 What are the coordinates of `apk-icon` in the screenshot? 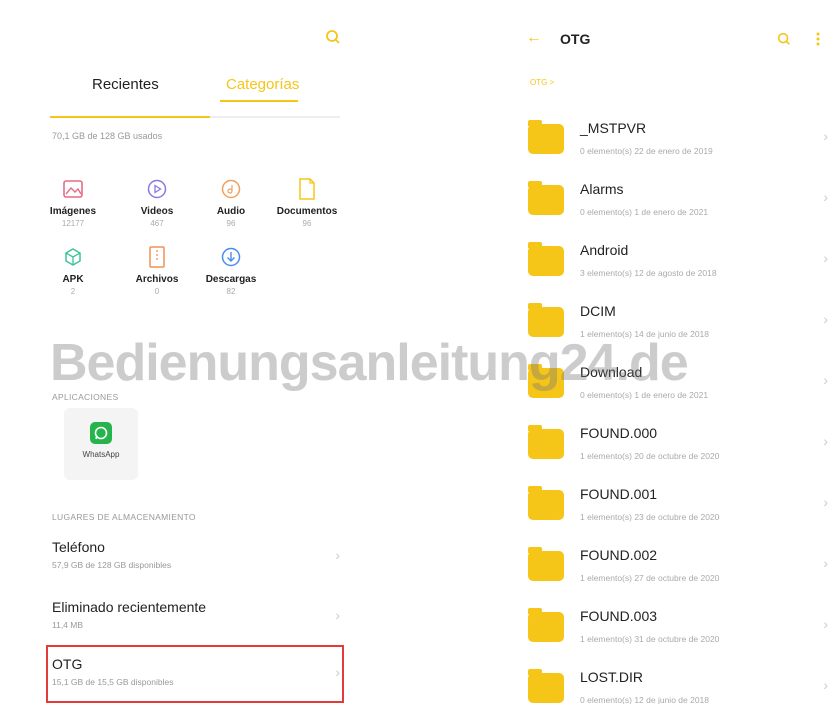 It's located at (73, 257).